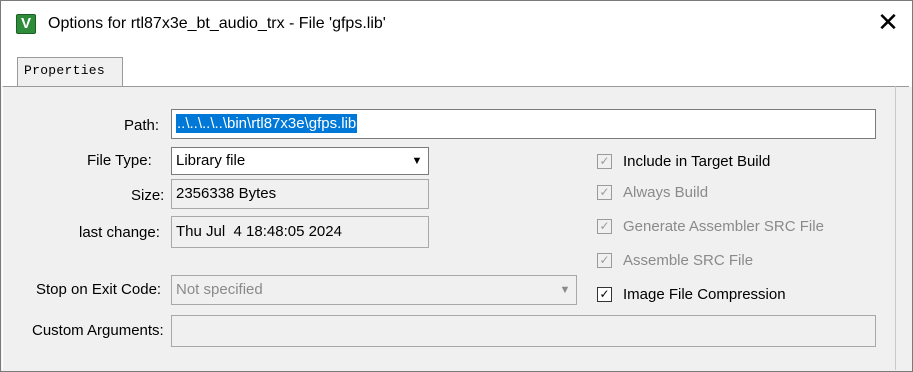  I want to click on image-file-compression-checkbox: ✓, so click(604, 294).